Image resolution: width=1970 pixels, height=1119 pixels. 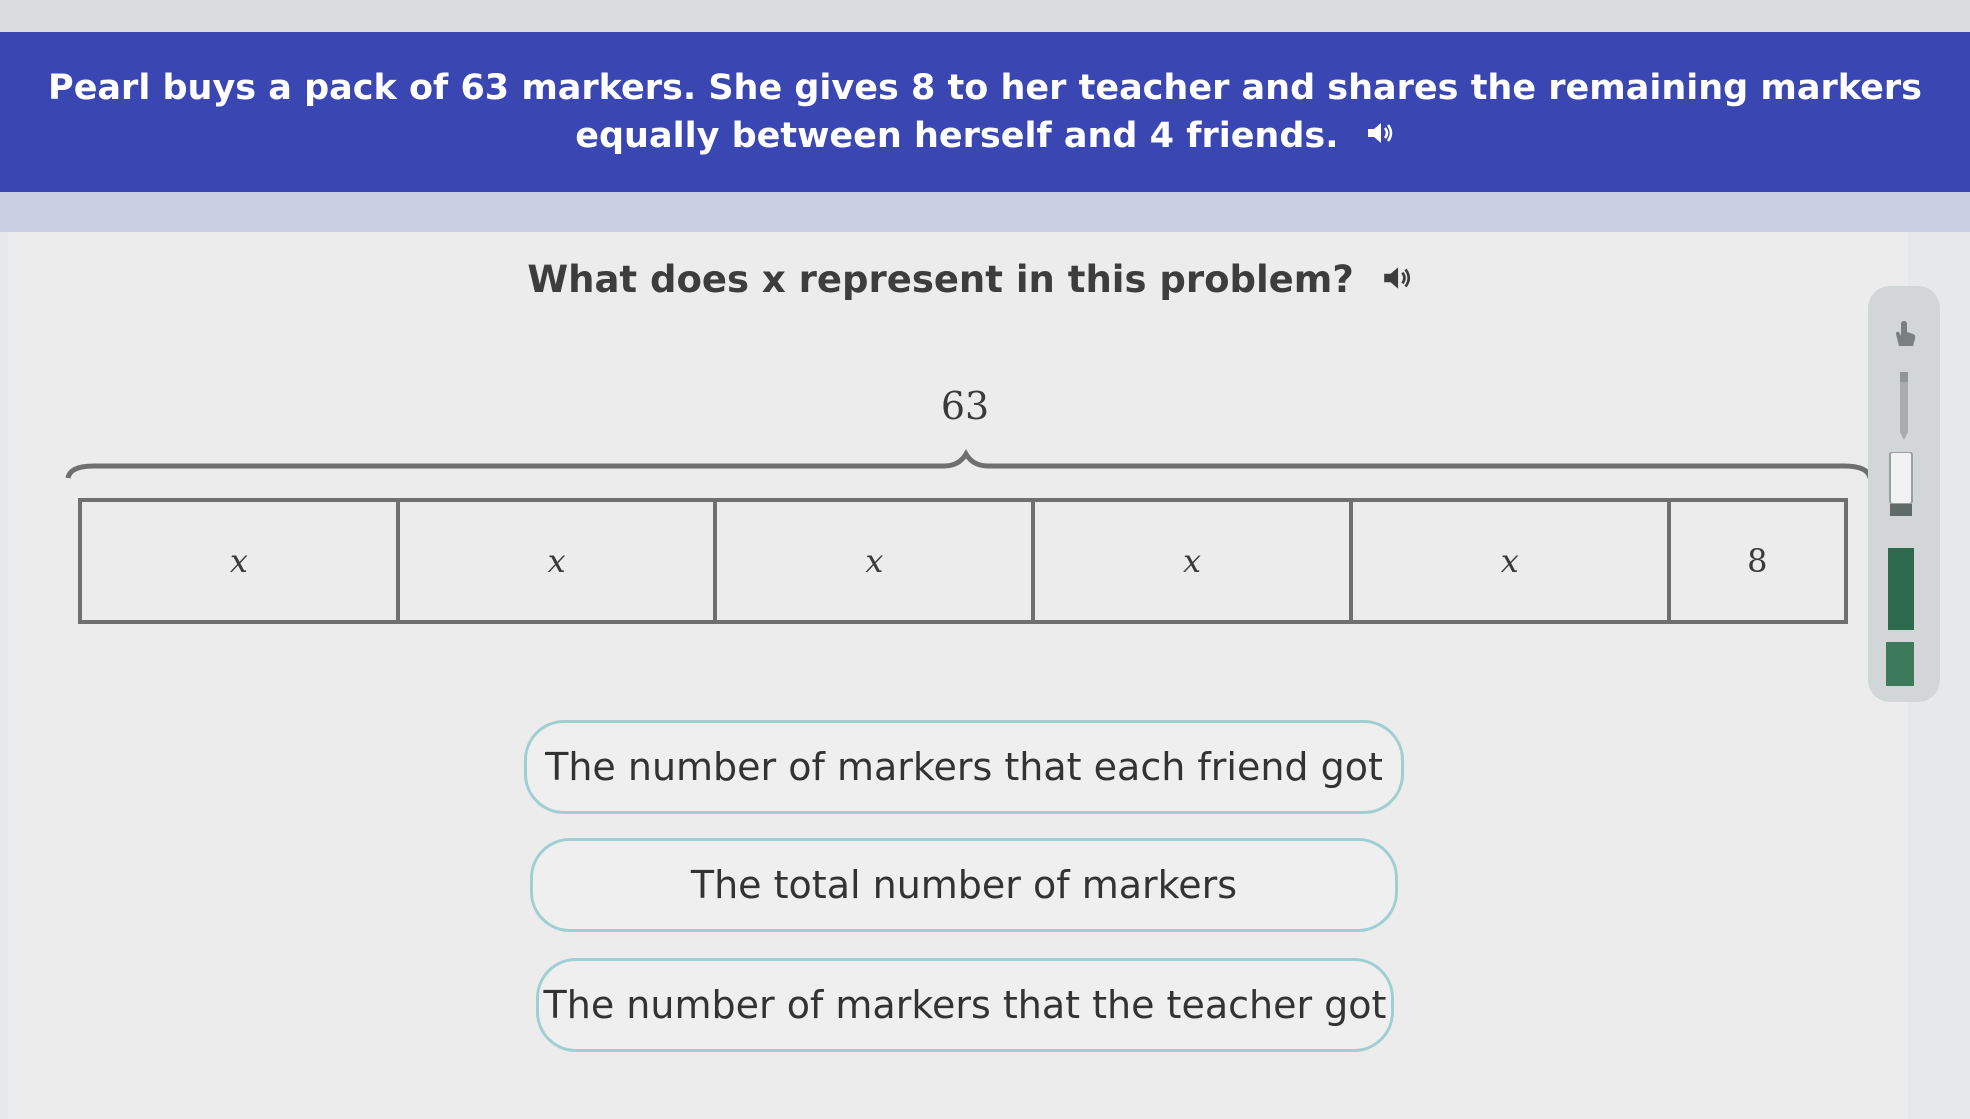 I want to click on tape-brace, so click(x=969, y=464).